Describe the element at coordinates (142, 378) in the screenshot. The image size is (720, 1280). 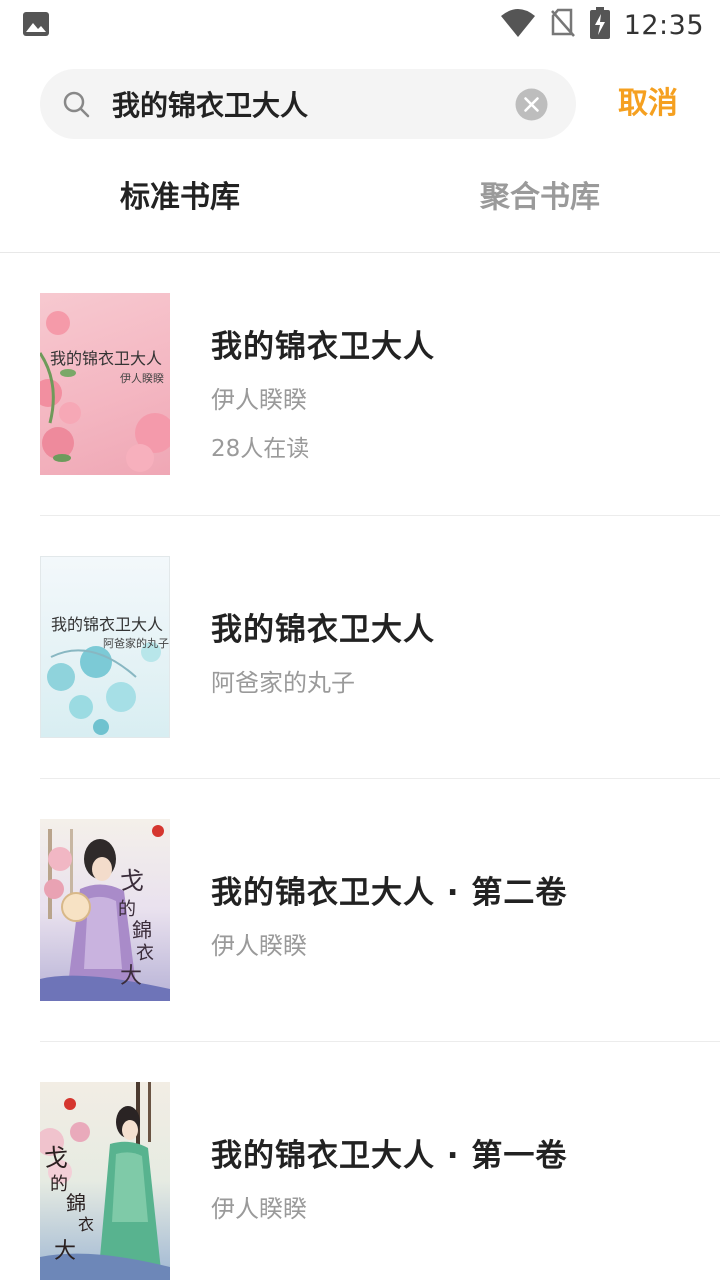
I see `cover-author: 伊人睽睽` at that location.